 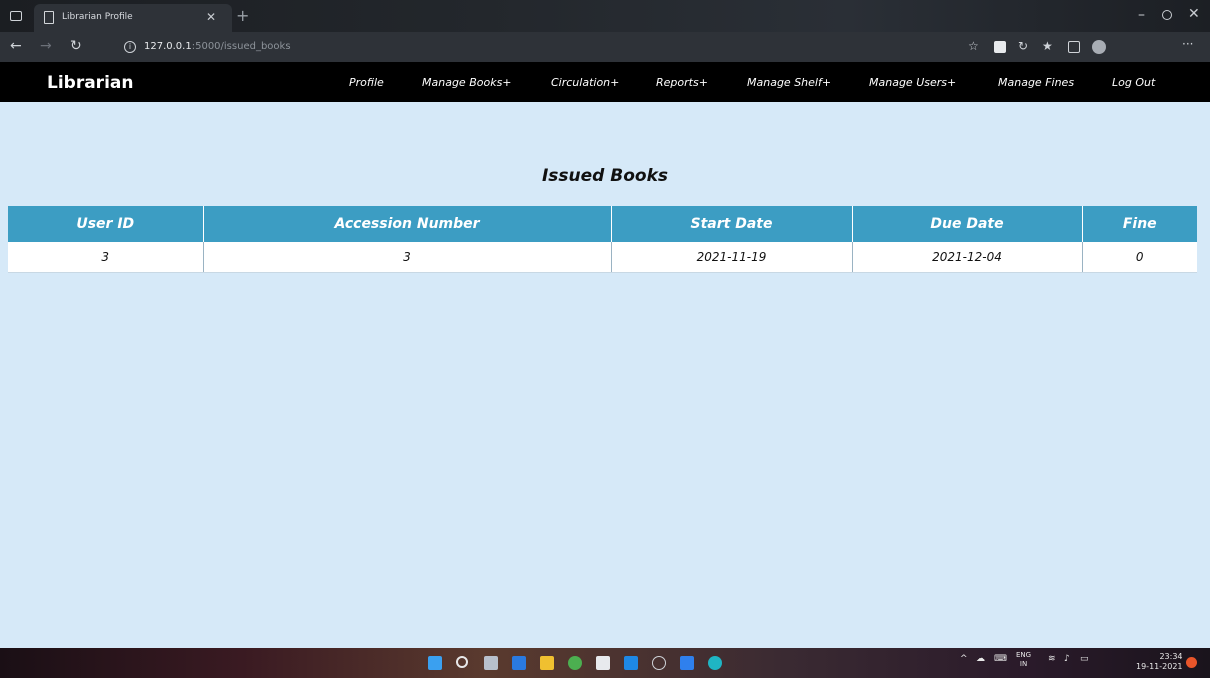 What do you see at coordinates (967, 224) in the screenshot?
I see `column-header-due-date: Due Date` at bounding box center [967, 224].